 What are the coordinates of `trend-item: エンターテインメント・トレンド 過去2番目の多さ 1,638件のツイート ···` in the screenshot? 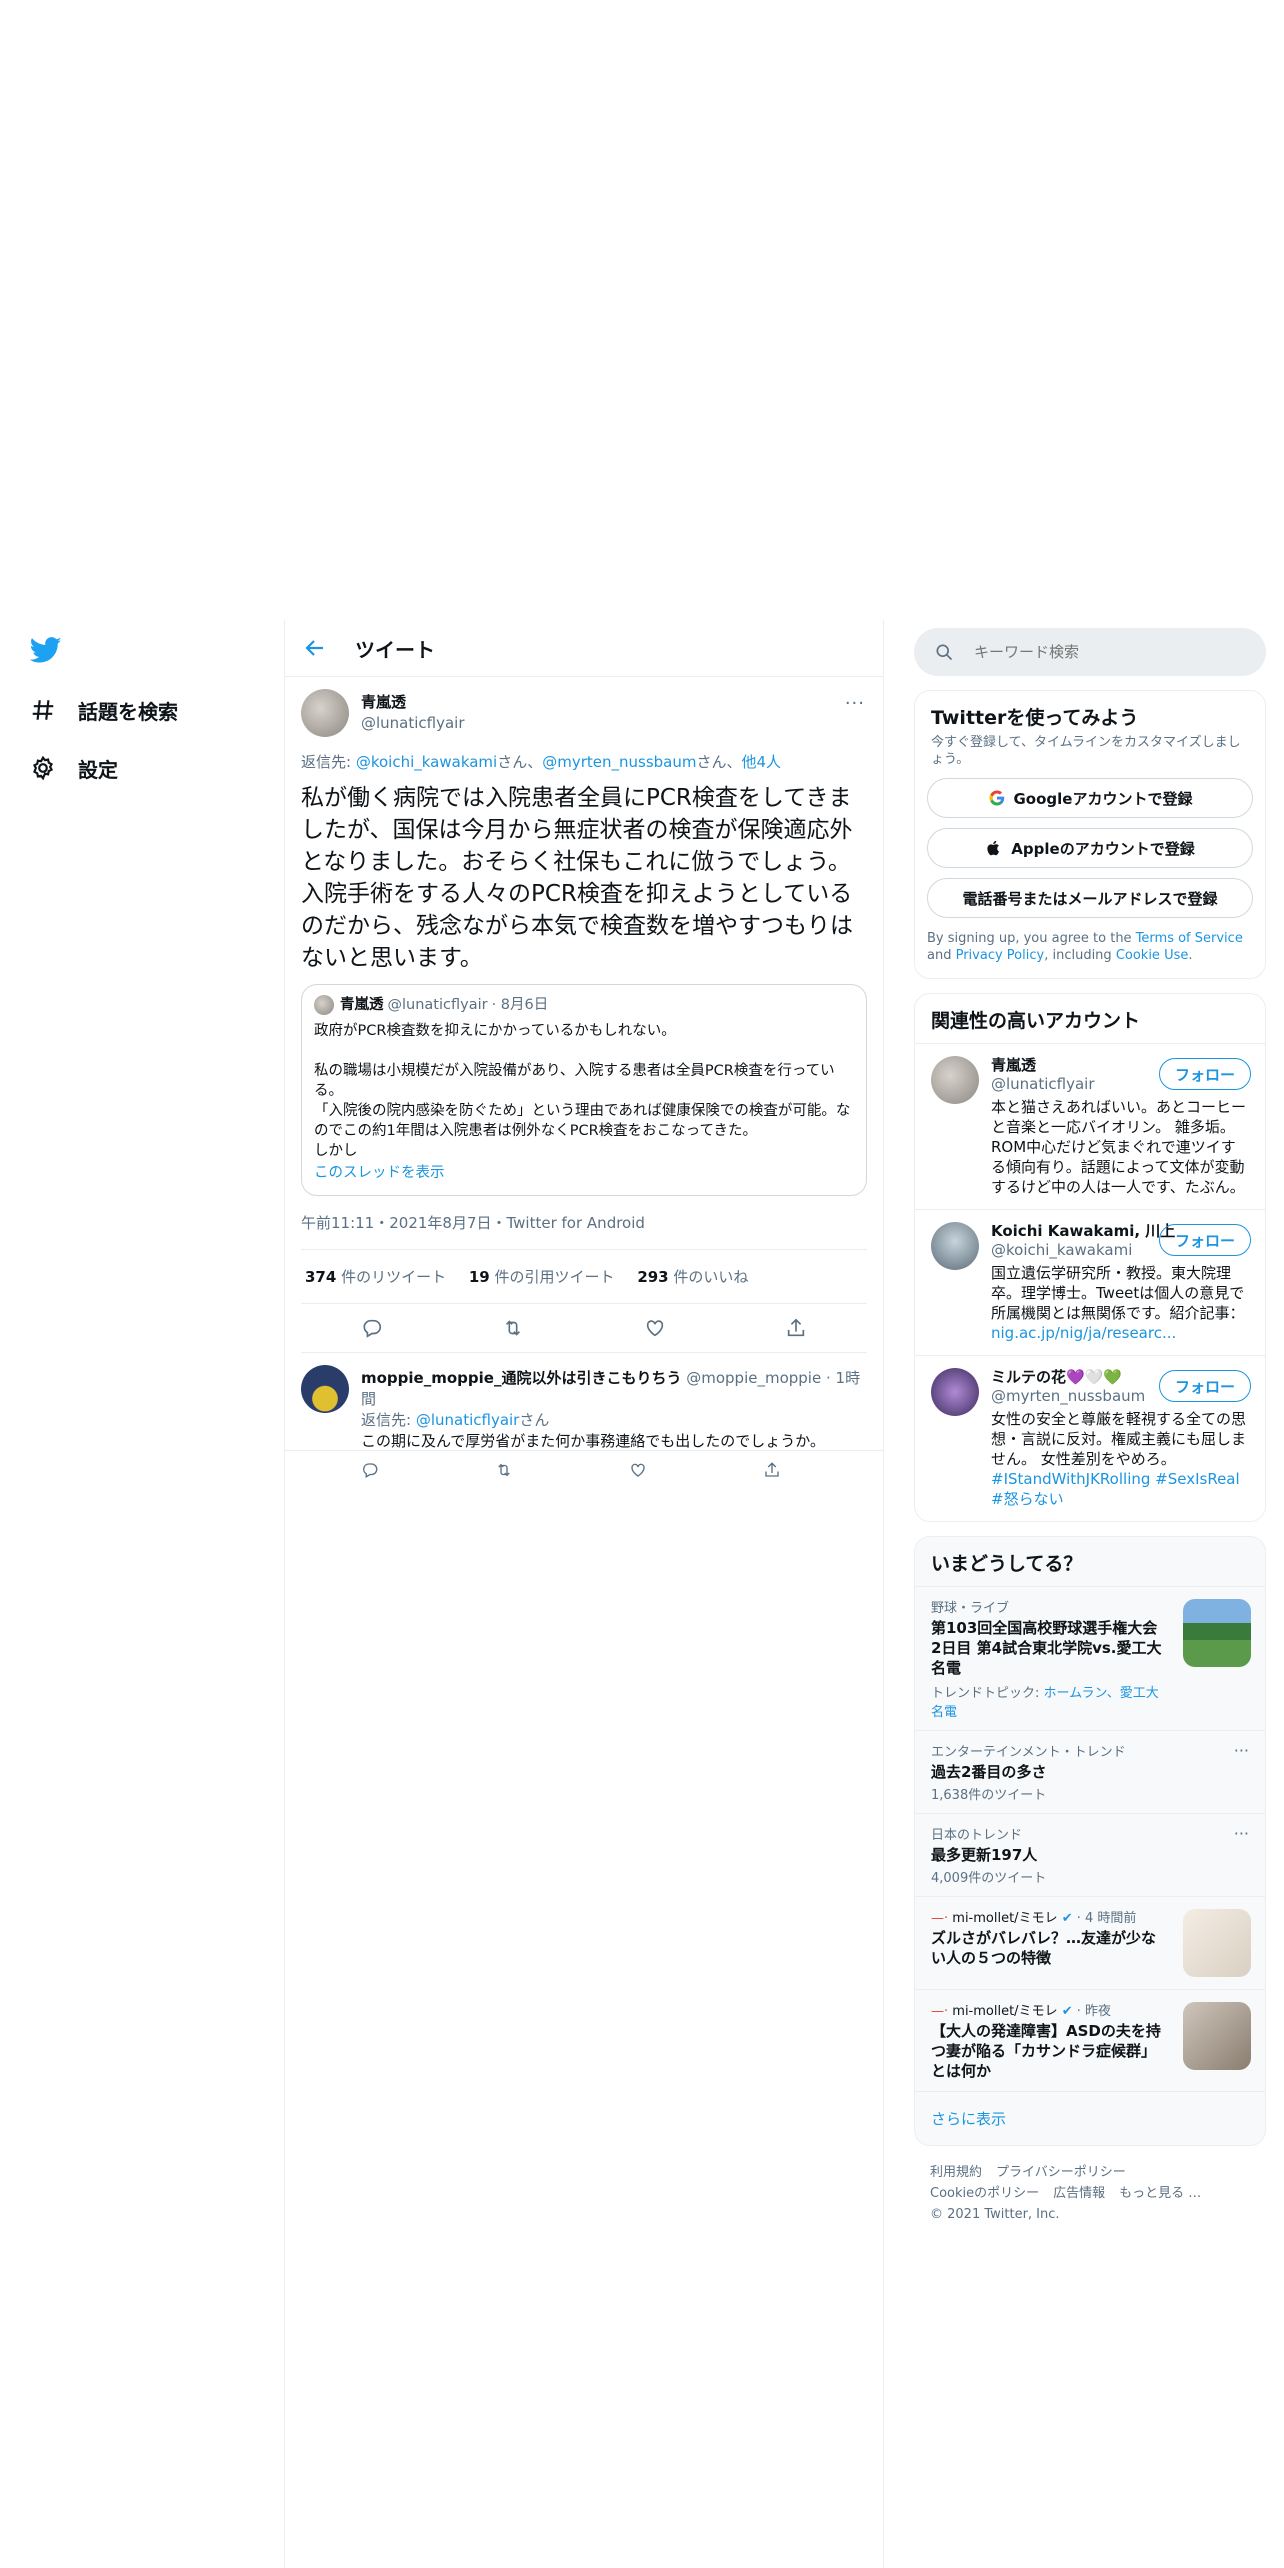 It's located at (1090, 1771).